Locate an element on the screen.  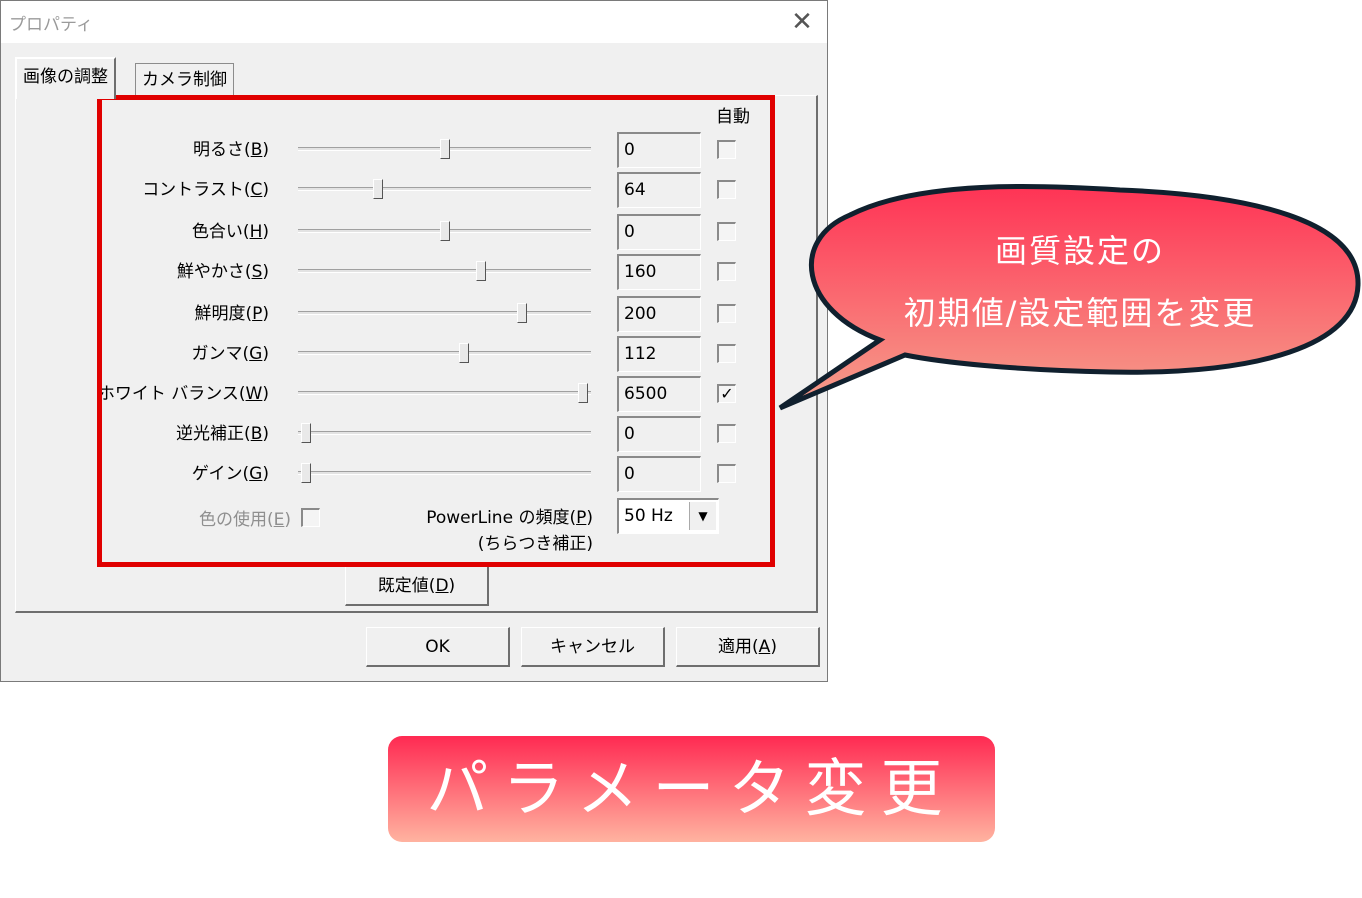
default-button-text: 既定値( is located at coordinates (406, 586).